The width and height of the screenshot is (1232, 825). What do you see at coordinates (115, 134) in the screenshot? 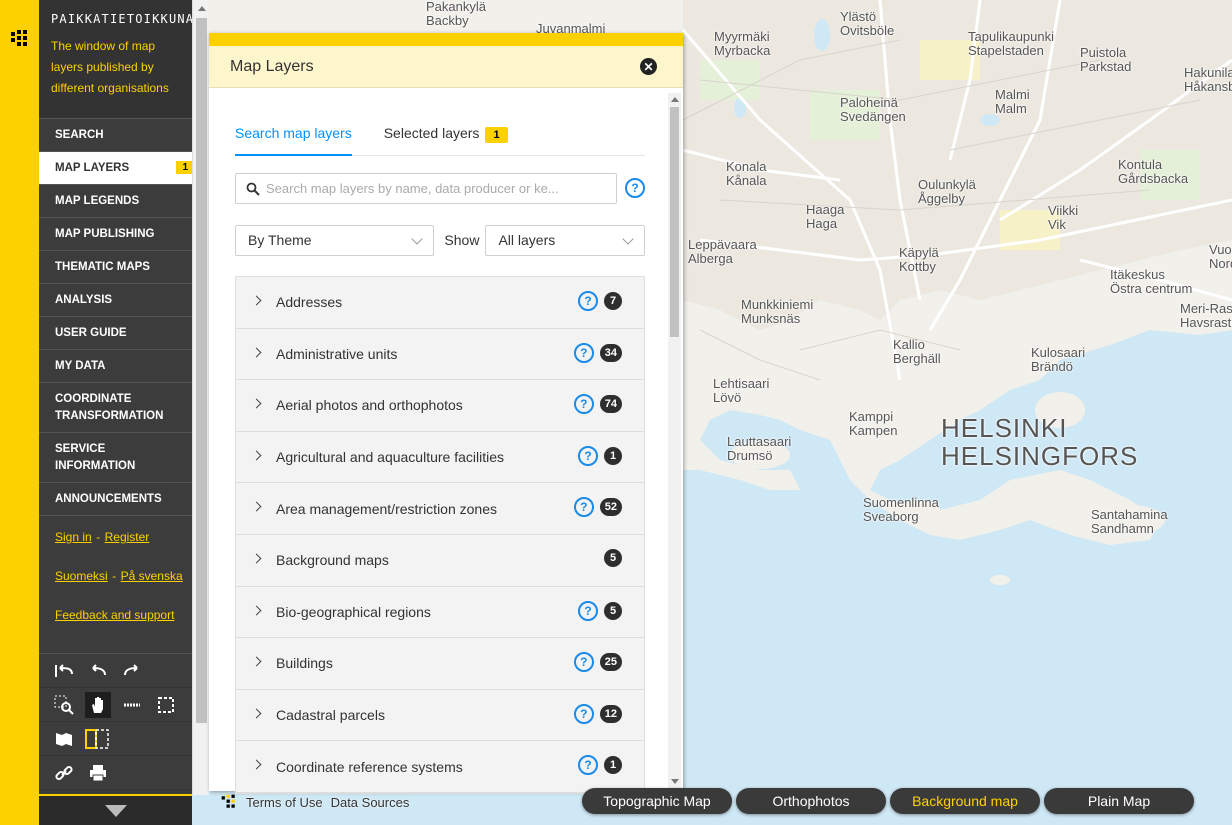
I see `nav-item-search: SEARCH` at bounding box center [115, 134].